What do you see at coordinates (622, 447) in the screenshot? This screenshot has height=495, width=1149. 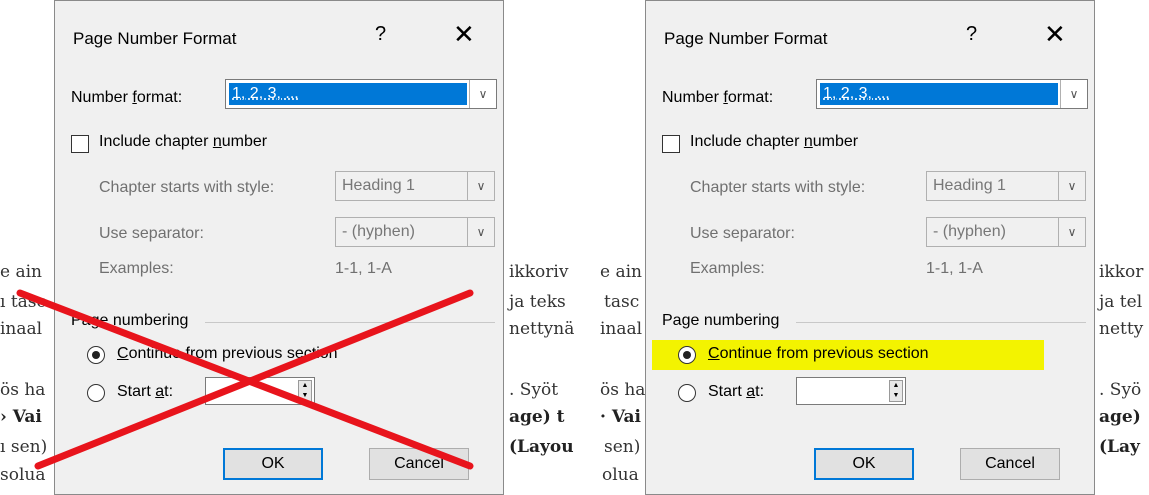 I see `doc-text-left: sen)` at bounding box center [622, 447].